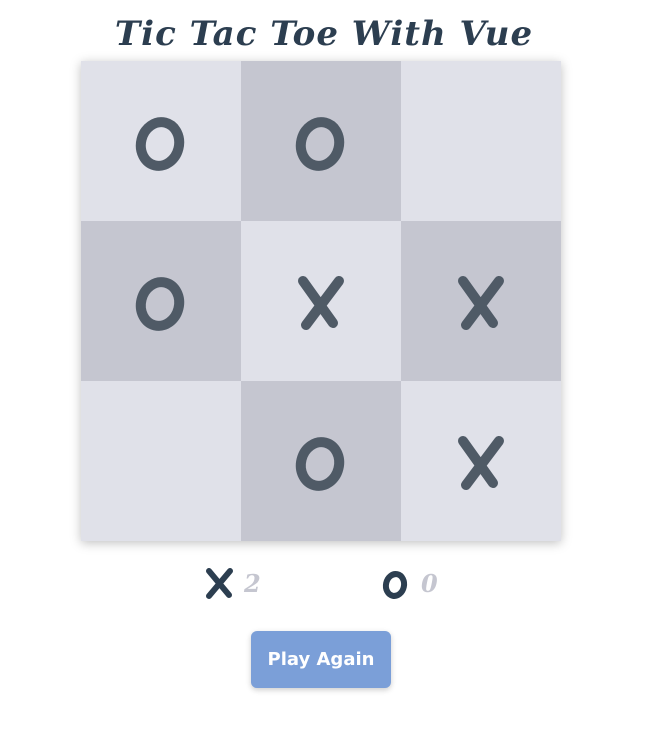 This screenshot has height=736, width=648. I want to click on play-again-button: Play Again, so click(321, 659).